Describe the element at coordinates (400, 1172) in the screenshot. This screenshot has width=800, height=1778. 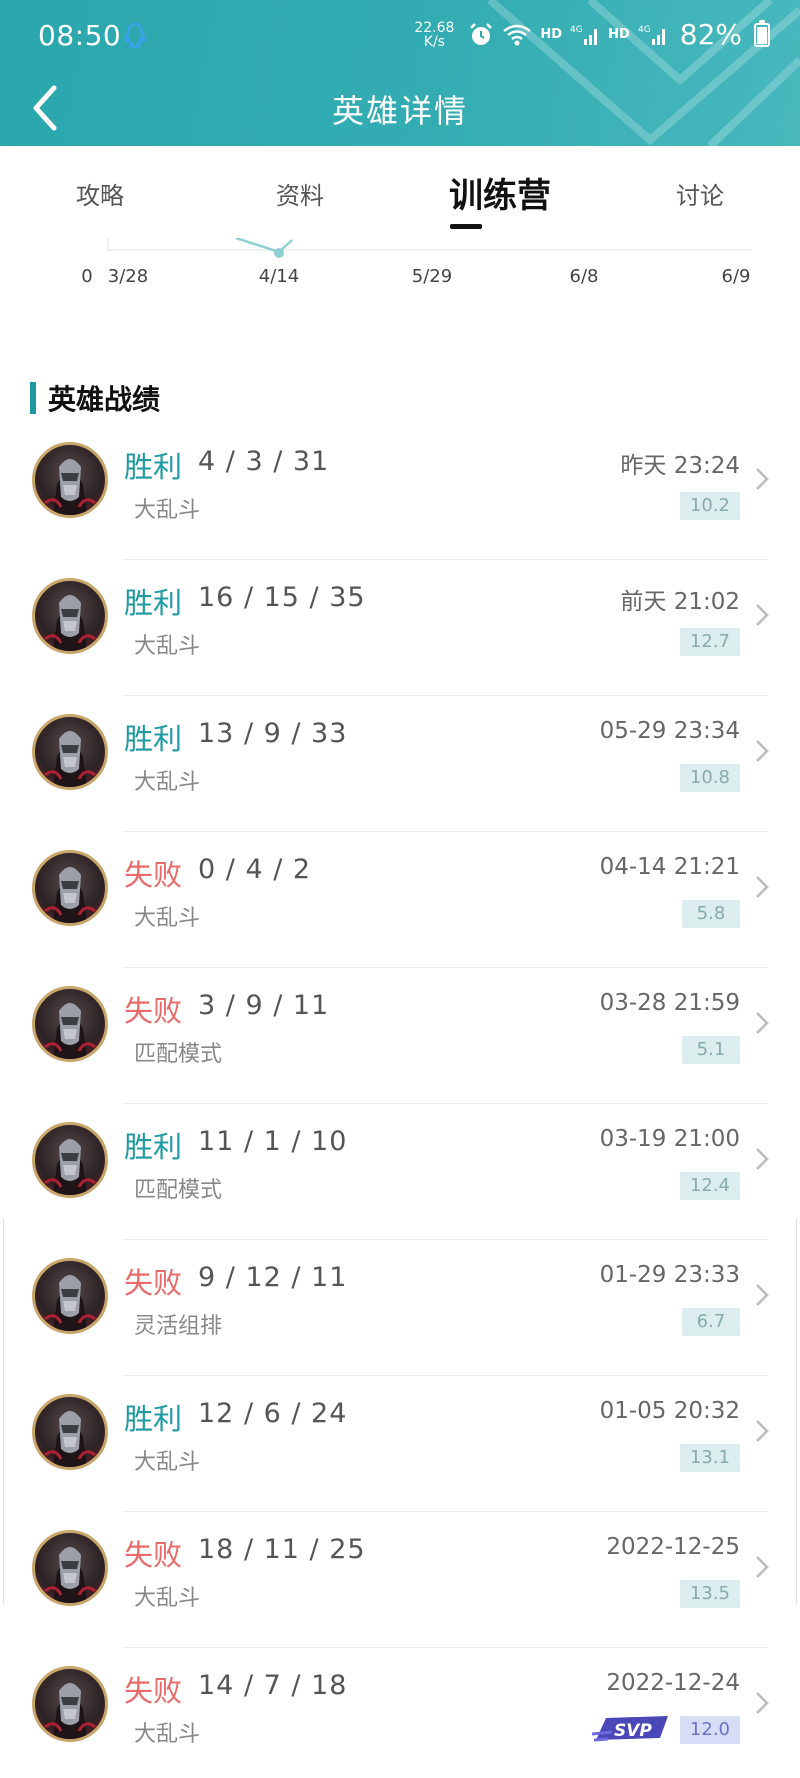
I see `match-record-row: 胜利 11 / 1 / 10 匹配模式 03-19 21:00 12.4` at that location.